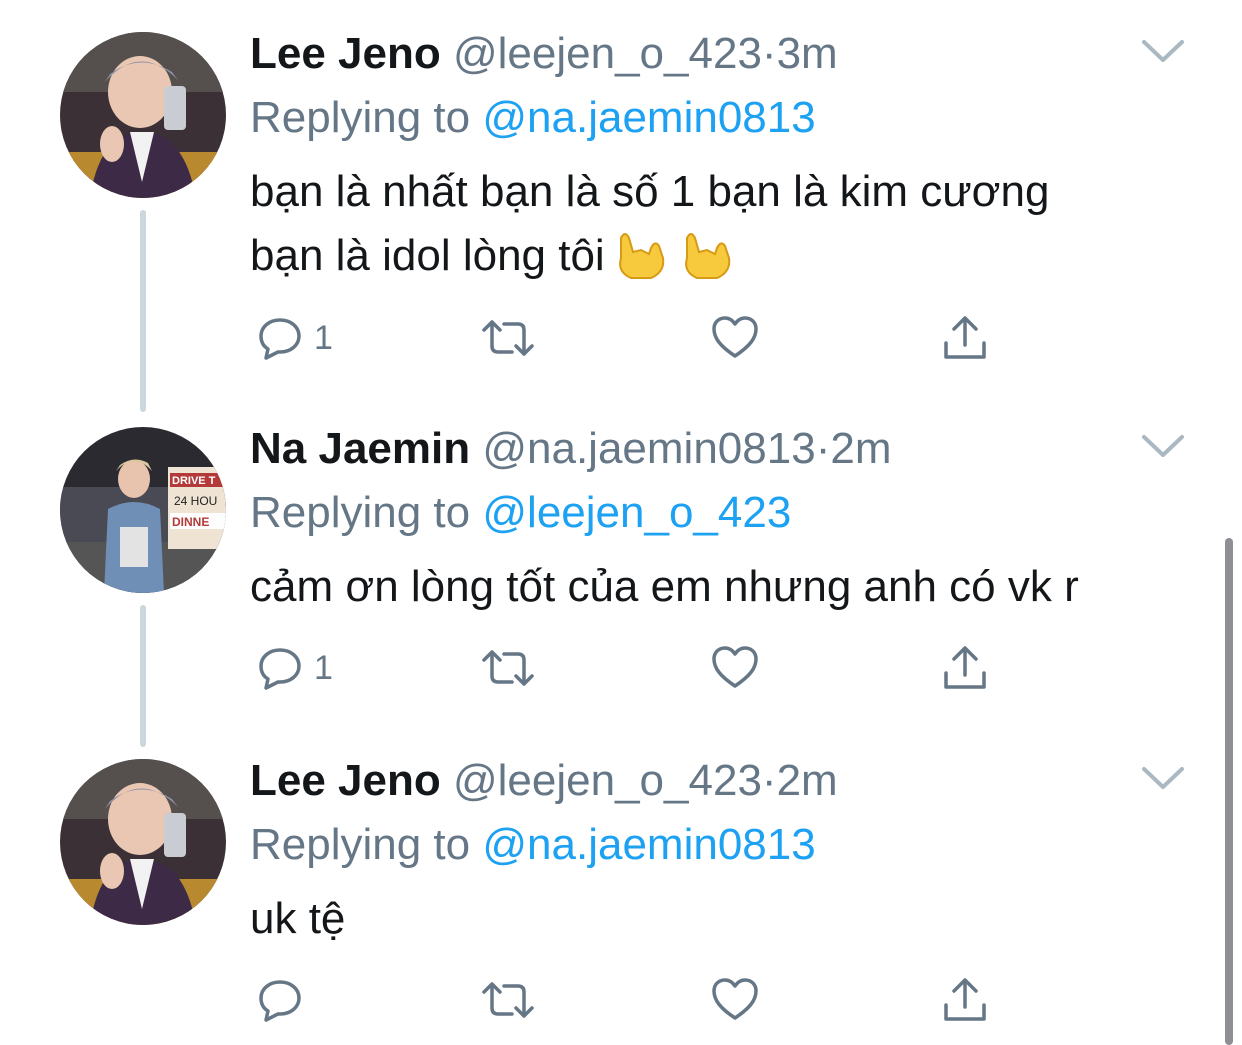 The width and height of the screenshot is (1242, 1045). I want to click on avatar-sign-text: 24 HOU, so click(195, 501).